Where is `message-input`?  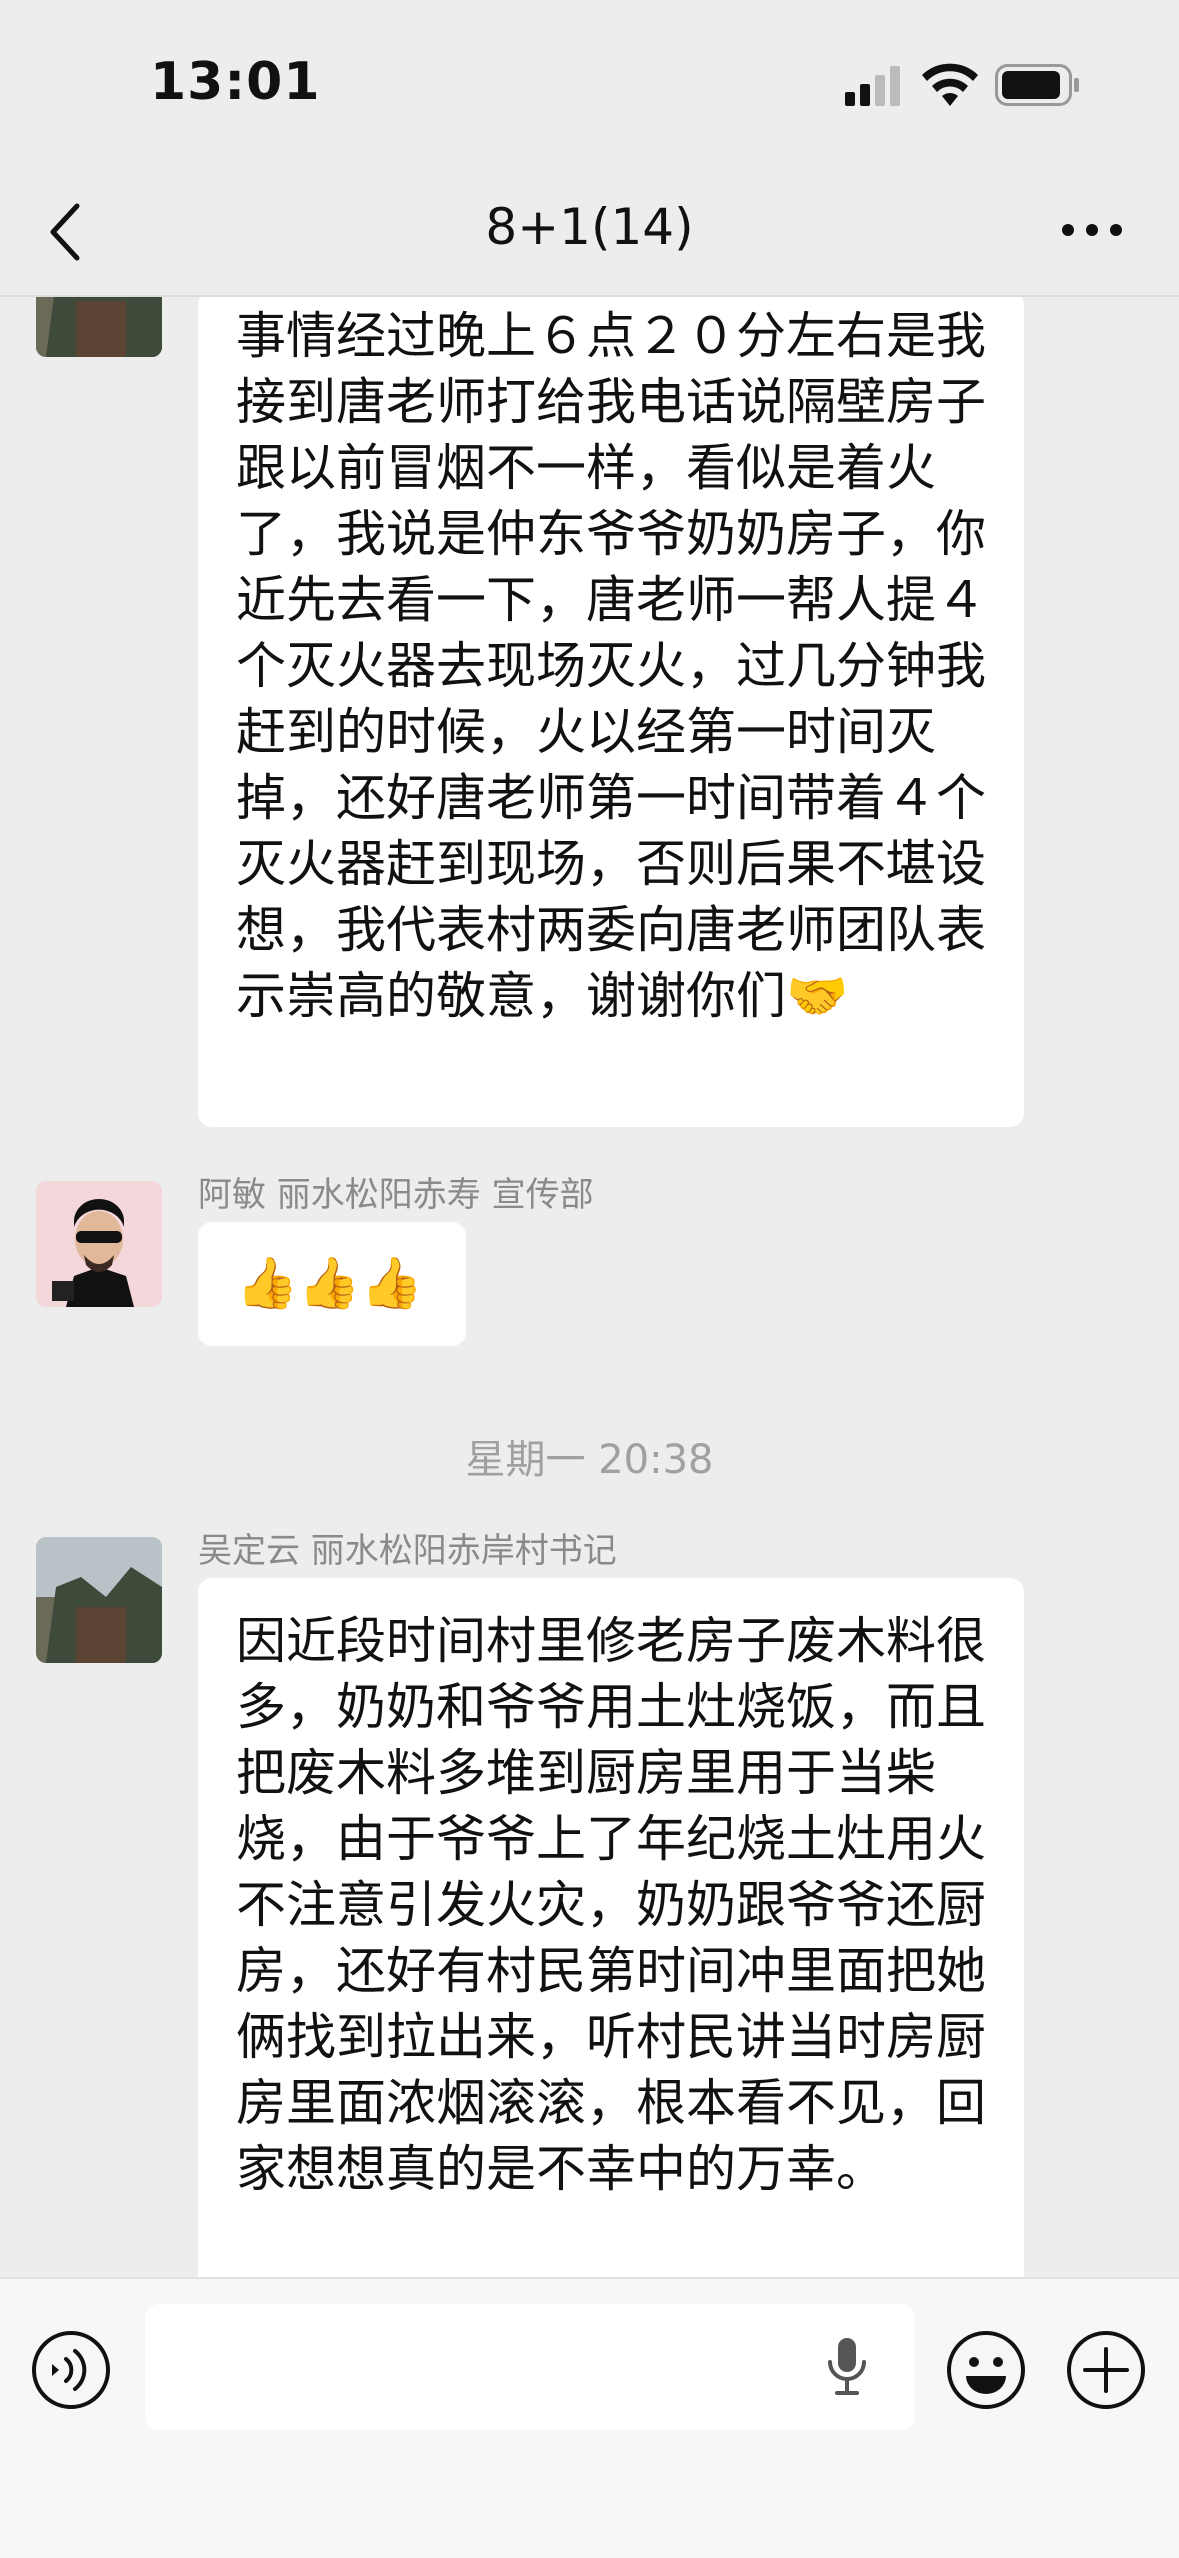
message-input is located at coordinates (530, 2367).